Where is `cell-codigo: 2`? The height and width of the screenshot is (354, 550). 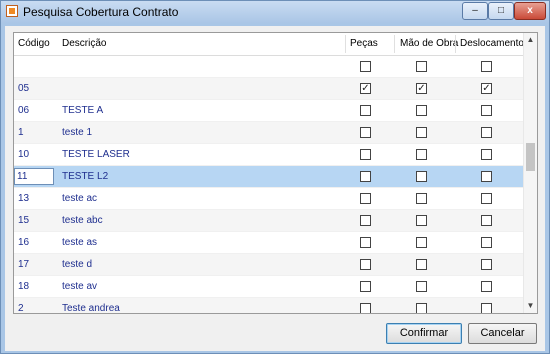
cell-codigo: 2 is located at coordinates (21, 308).